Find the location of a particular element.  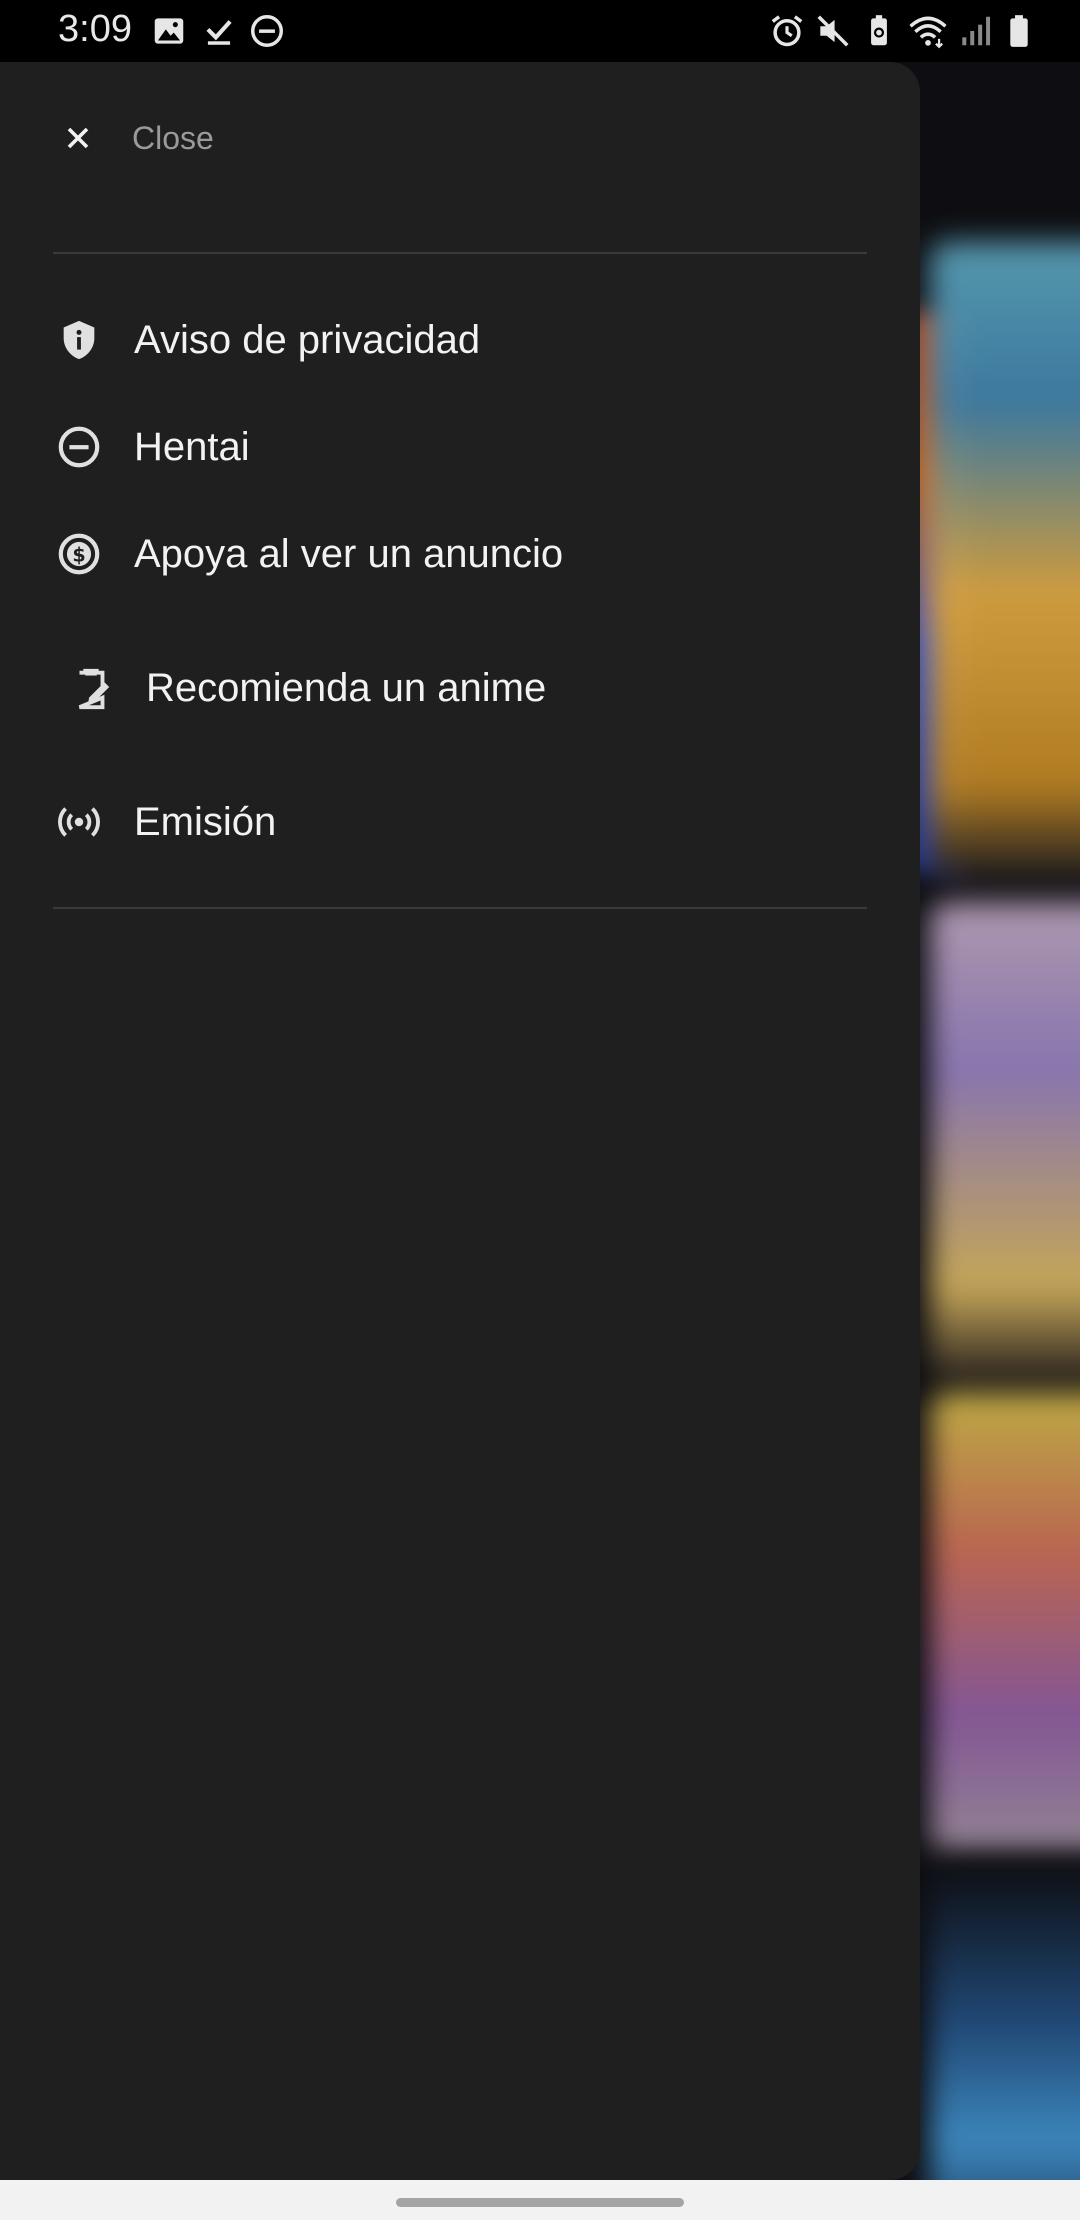

minus-circle-icon is located at coordinates (79, 447).